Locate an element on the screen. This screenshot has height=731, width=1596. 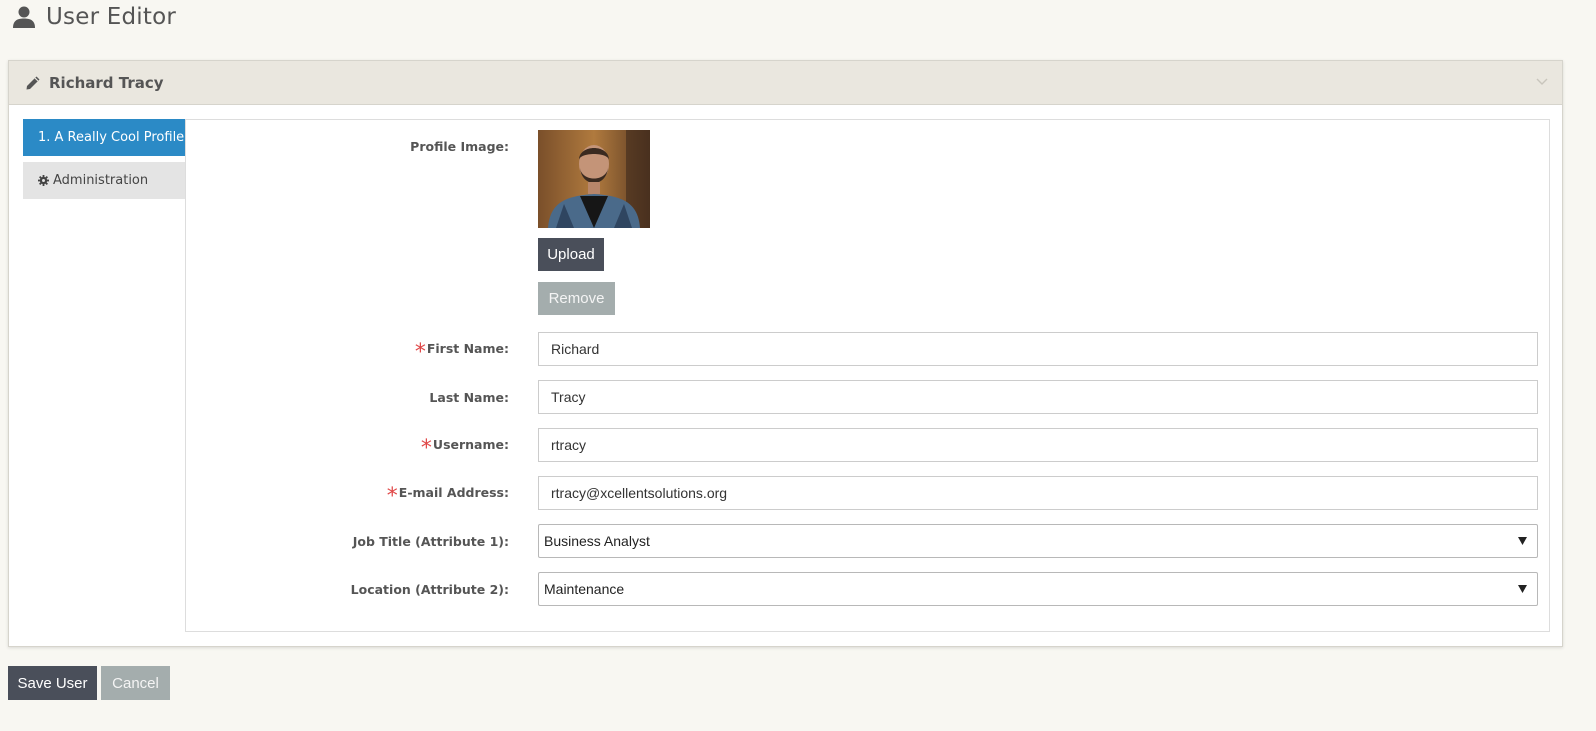
profile-image is located at coordinates (594, 179).